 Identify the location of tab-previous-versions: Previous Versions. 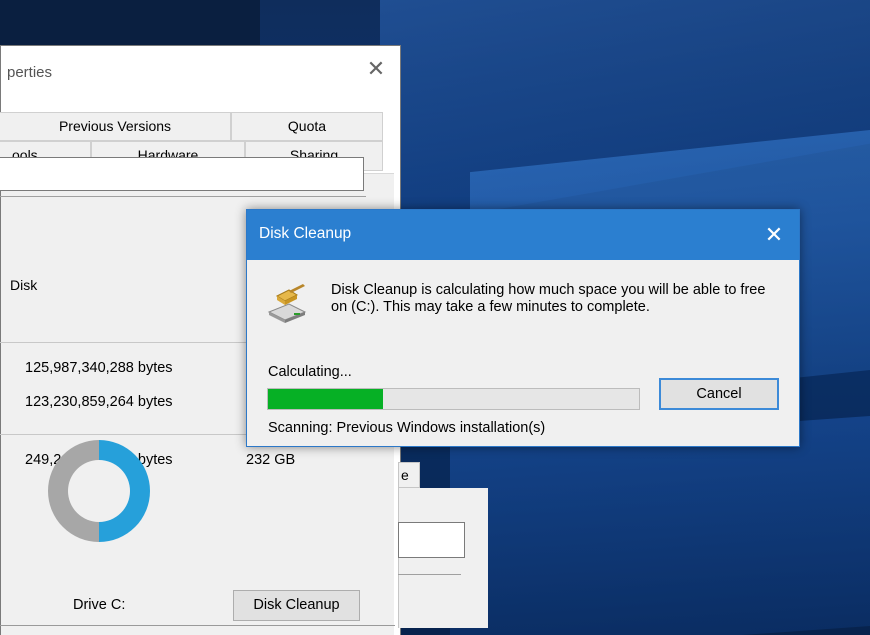
(115, 126).